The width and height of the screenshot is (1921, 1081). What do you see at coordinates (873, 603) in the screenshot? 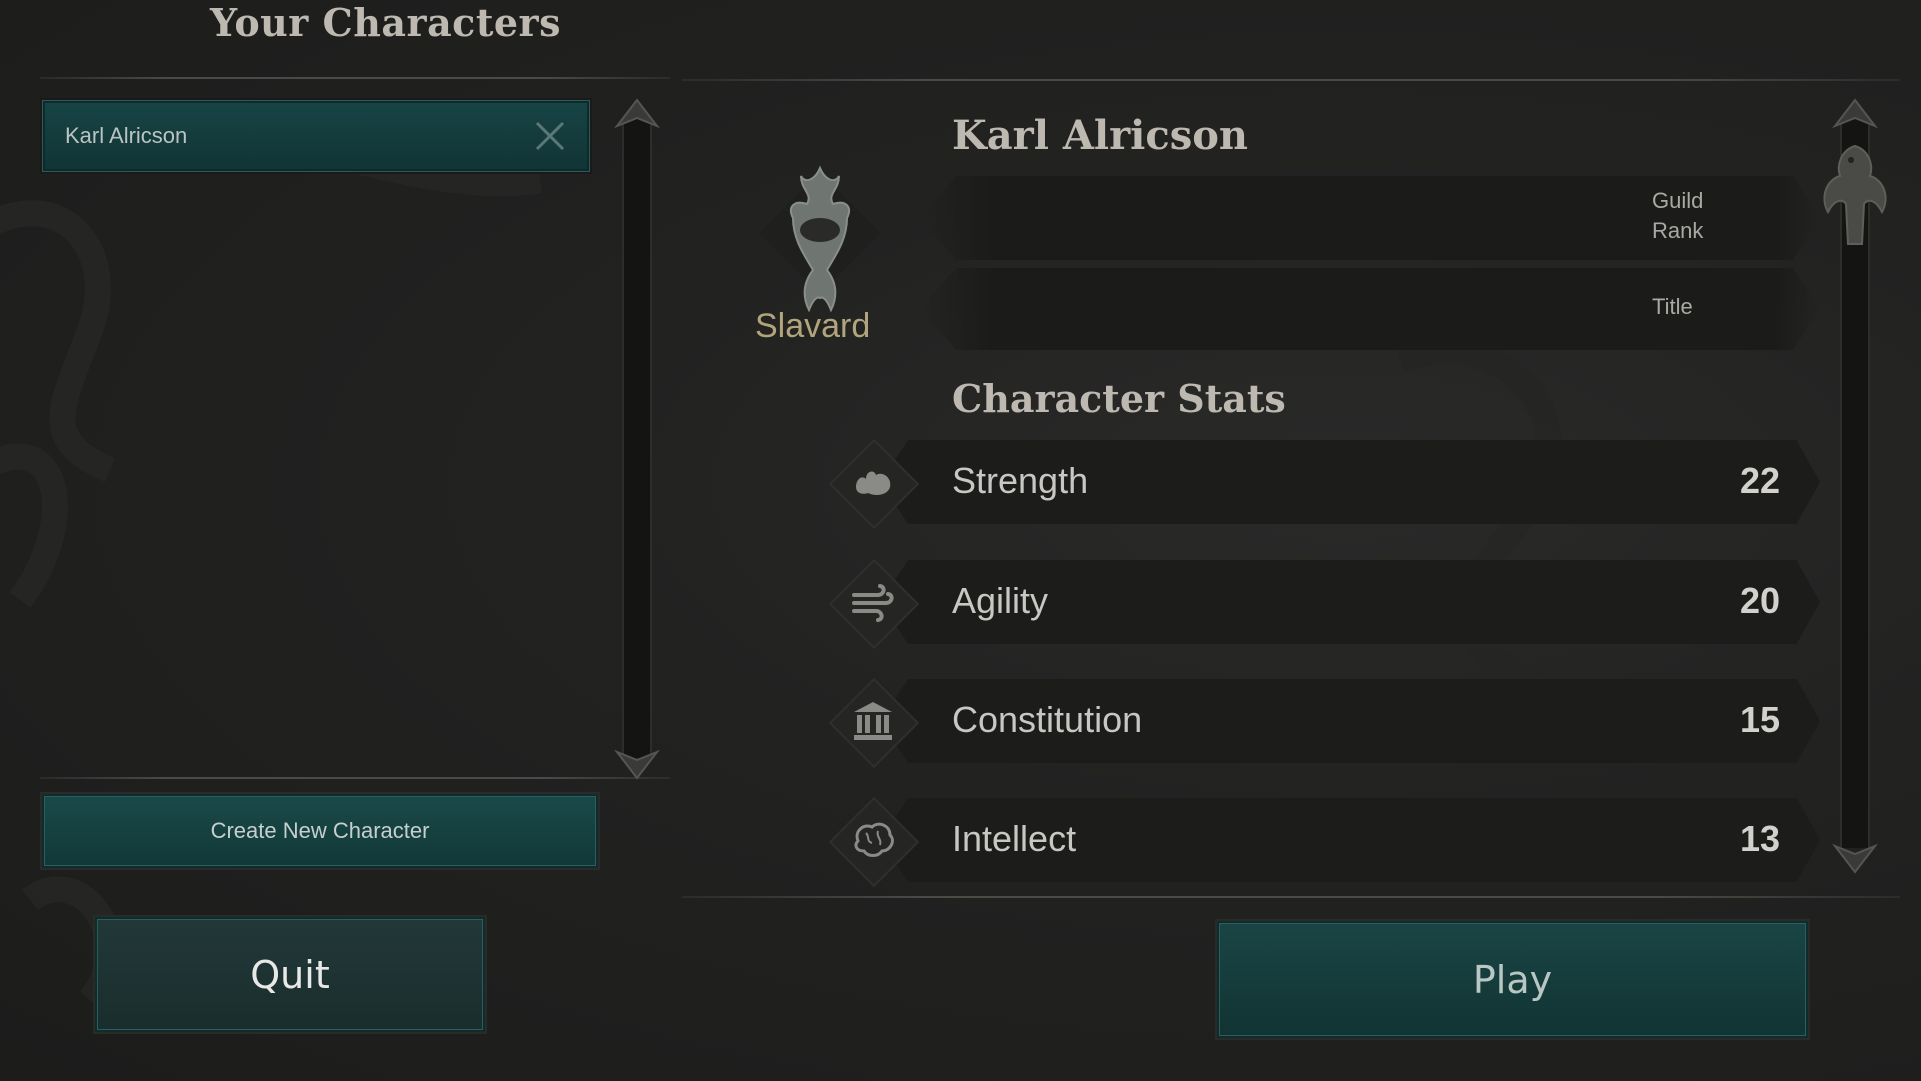
I see `wind-icon` at bounding box center [873, 603].